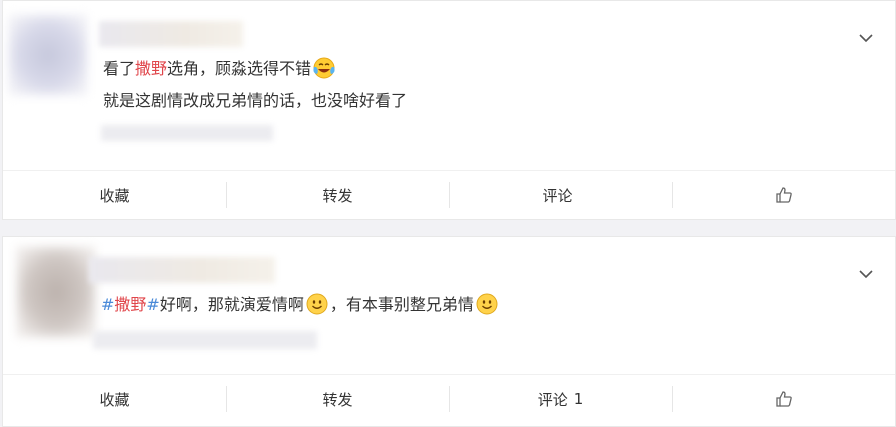 The height and width of the screenshot is (427, 896). What do you see at coordinates (231, 304) in the screenshot?
I see `text-segment: 好啊，那就演爱情啊` at bounding box center [231, 304].